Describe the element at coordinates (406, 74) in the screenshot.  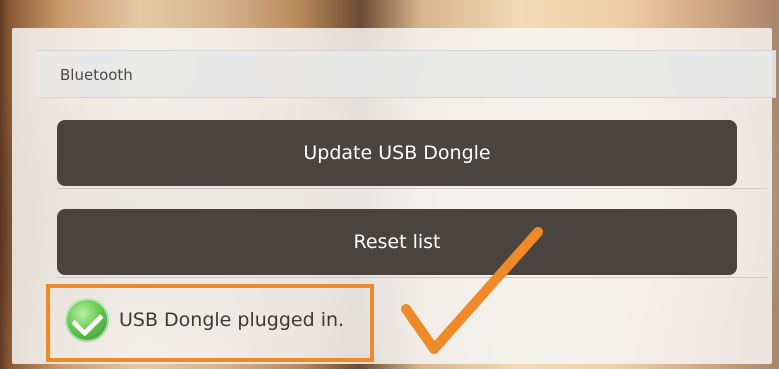
I see `section-header: Bluetooth` at that location.